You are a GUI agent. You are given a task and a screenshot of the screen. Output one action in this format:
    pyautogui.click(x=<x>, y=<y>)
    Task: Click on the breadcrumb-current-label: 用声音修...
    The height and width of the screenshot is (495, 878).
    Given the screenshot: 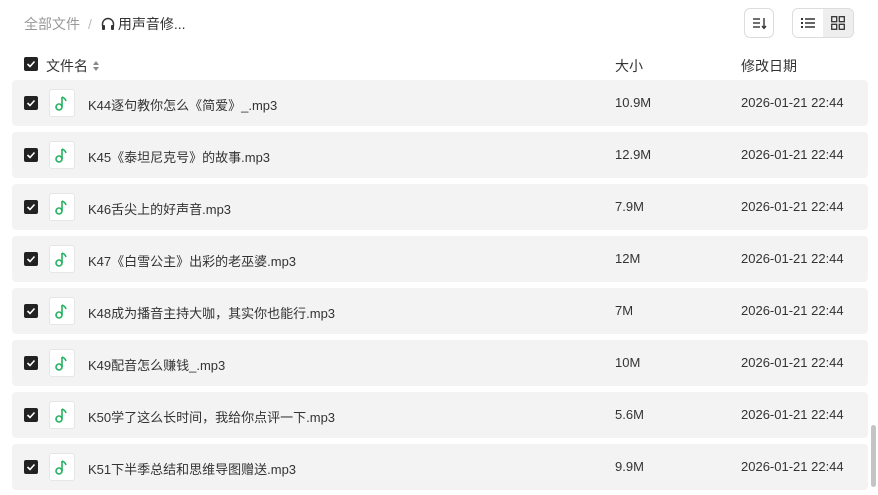 What is the action you would take?
    pyautogui.click(x=151, y=24)
    